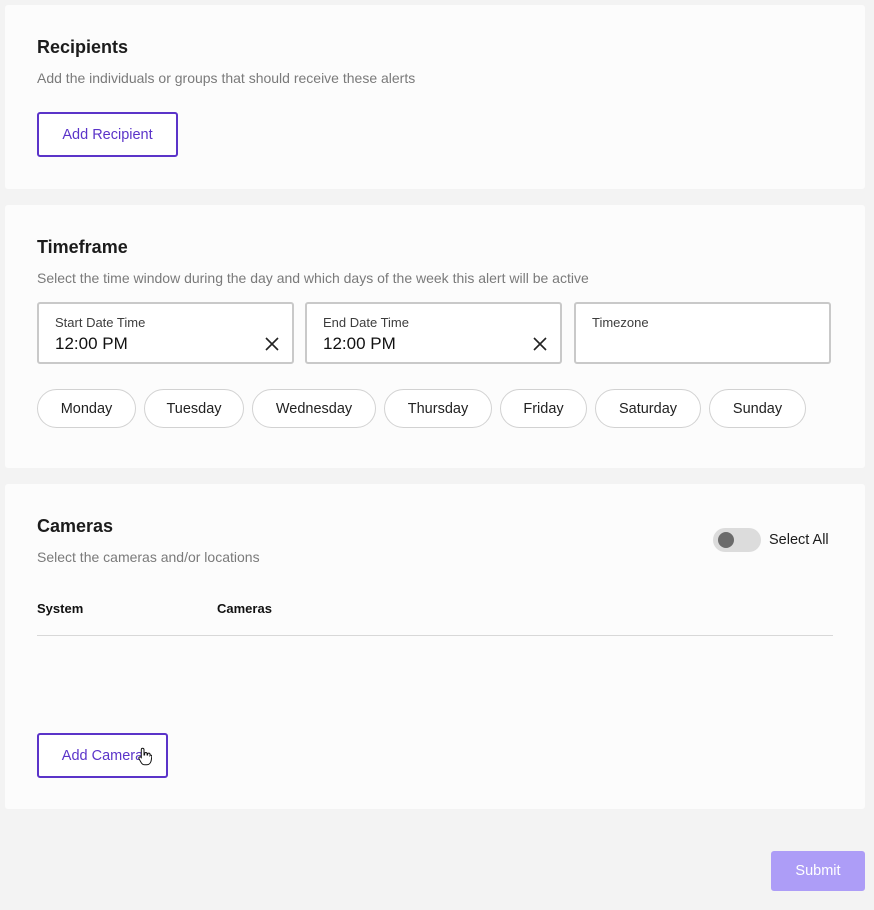  What do you see at coordinates (100, 322) in the screenshot?
I see `start-date-time-label: Start Date Time` at bounding box center [100, 322].